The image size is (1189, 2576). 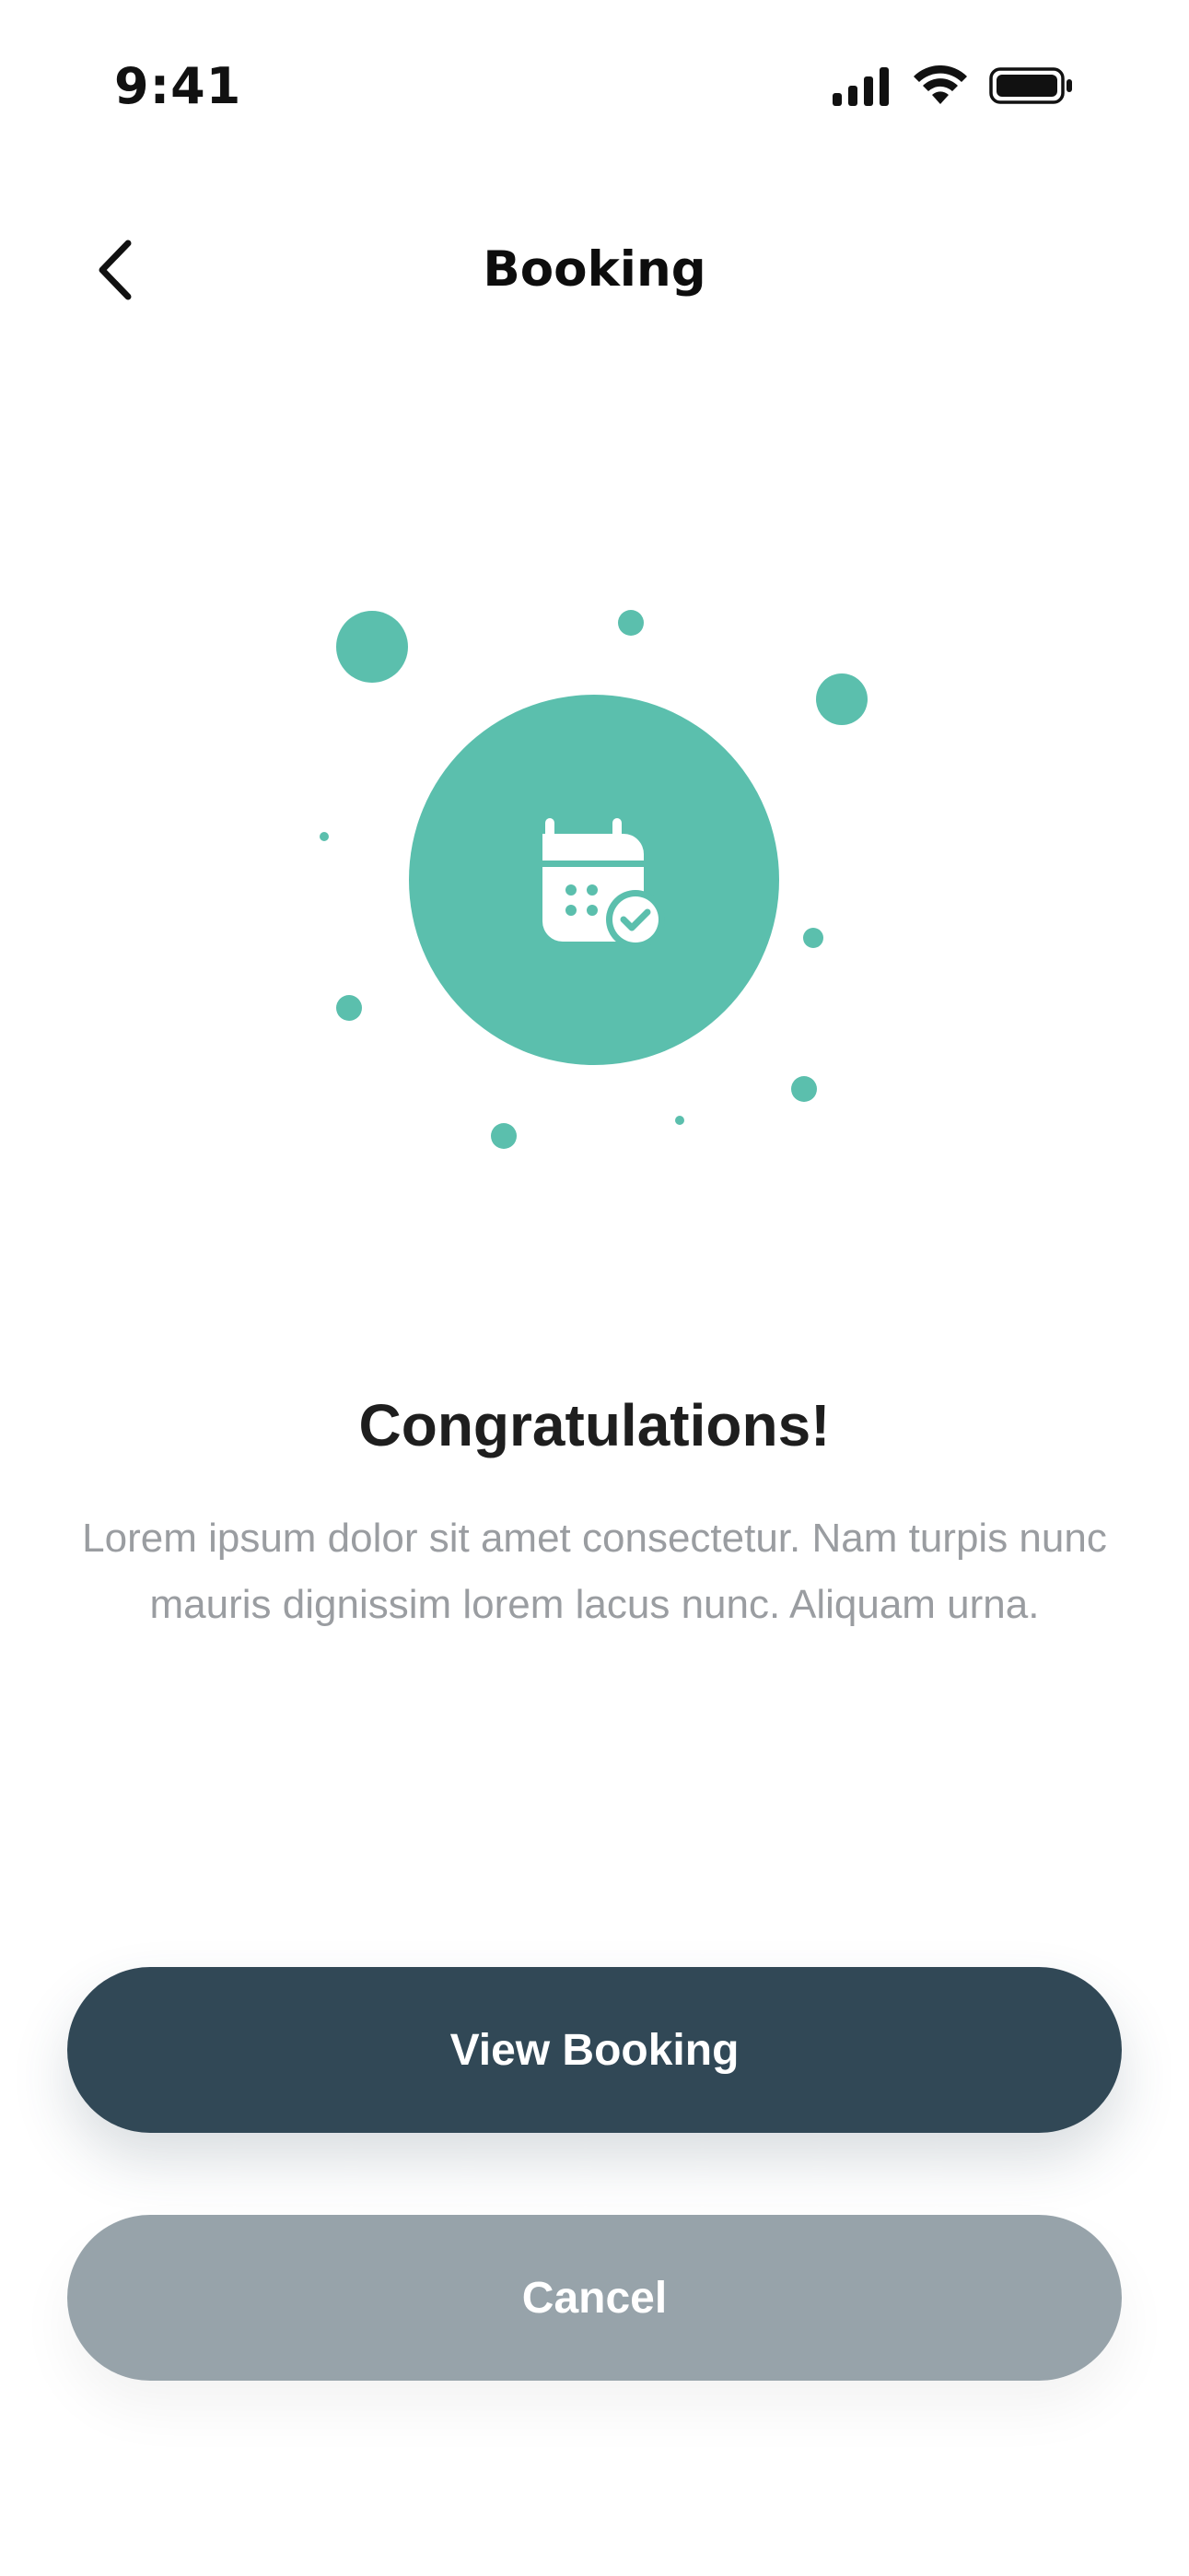 What do you see at coordinates (594, 2050) in the screenshot?
I see `view-booking-button: View Booking` at bounding box center [594, 2050].